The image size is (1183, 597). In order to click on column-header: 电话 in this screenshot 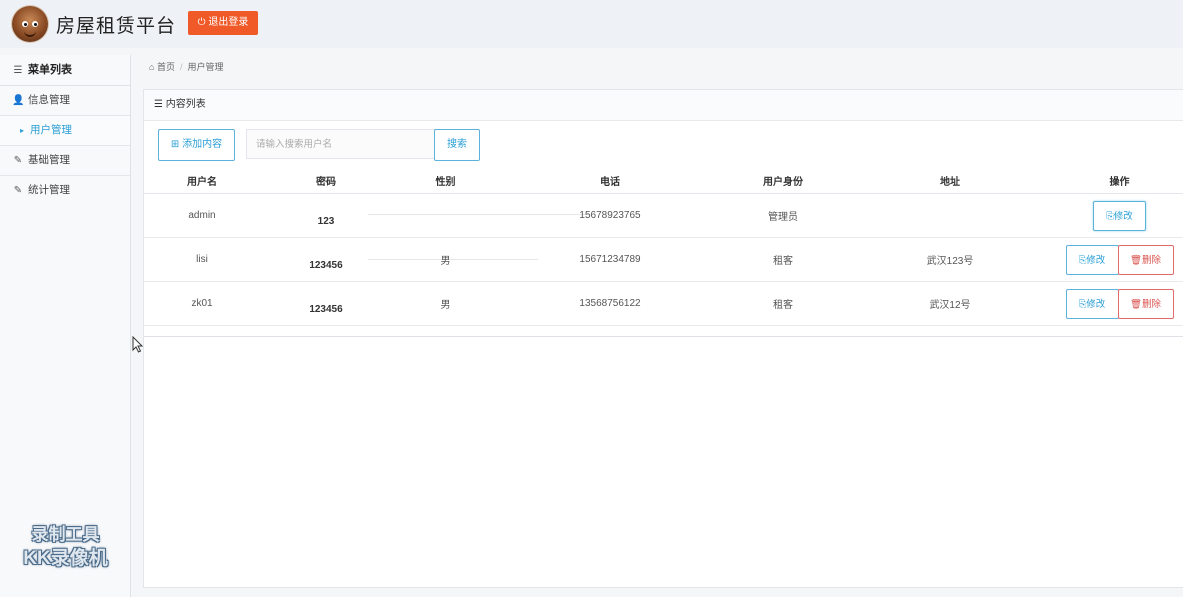, I will do `click(610, 180)`.